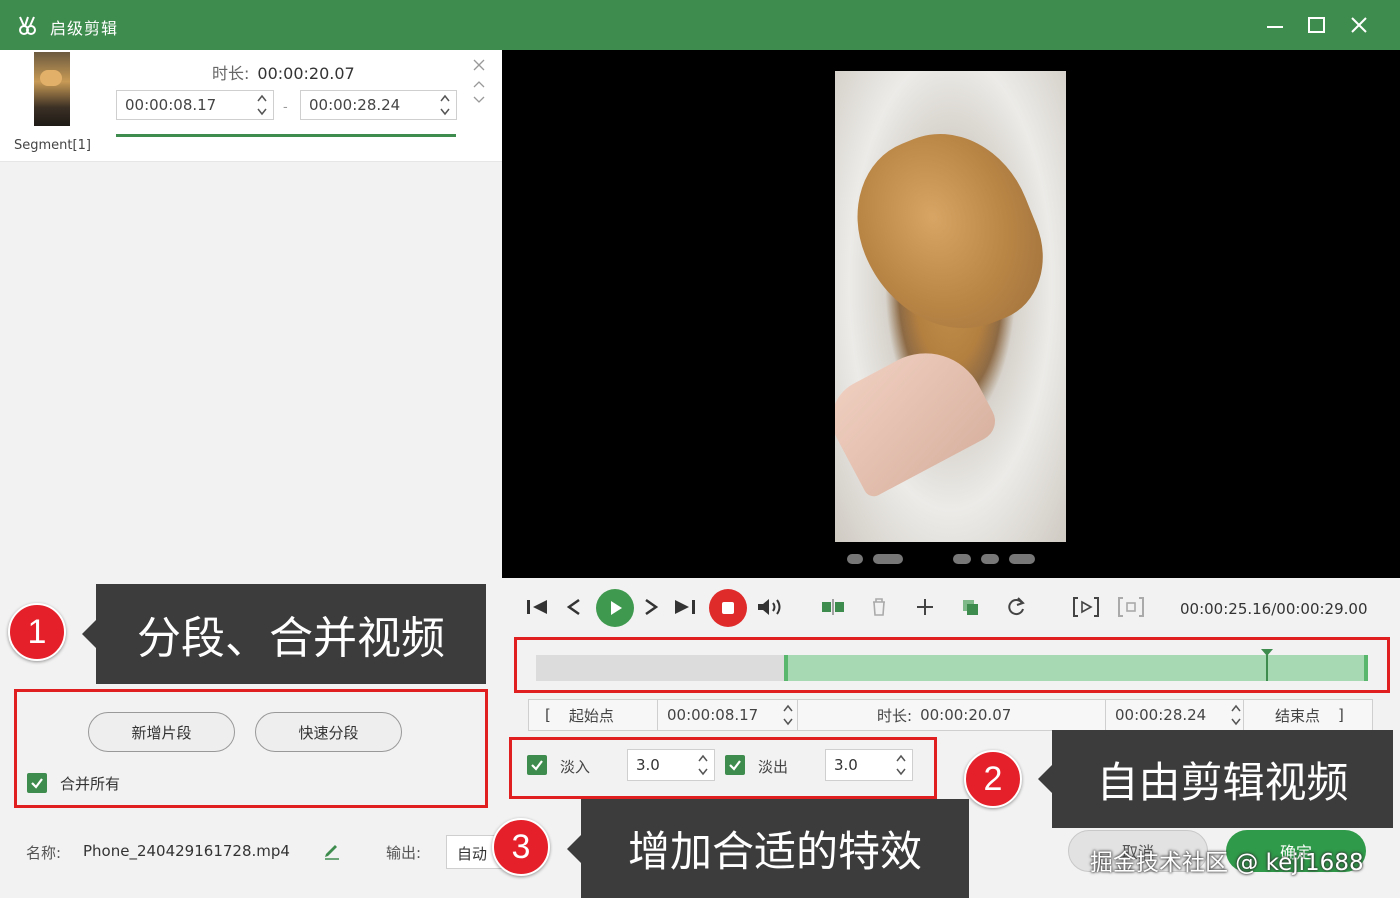 The height and width of the screenshot is (898, 1400). I want to click on play-button, so click(615, 608).